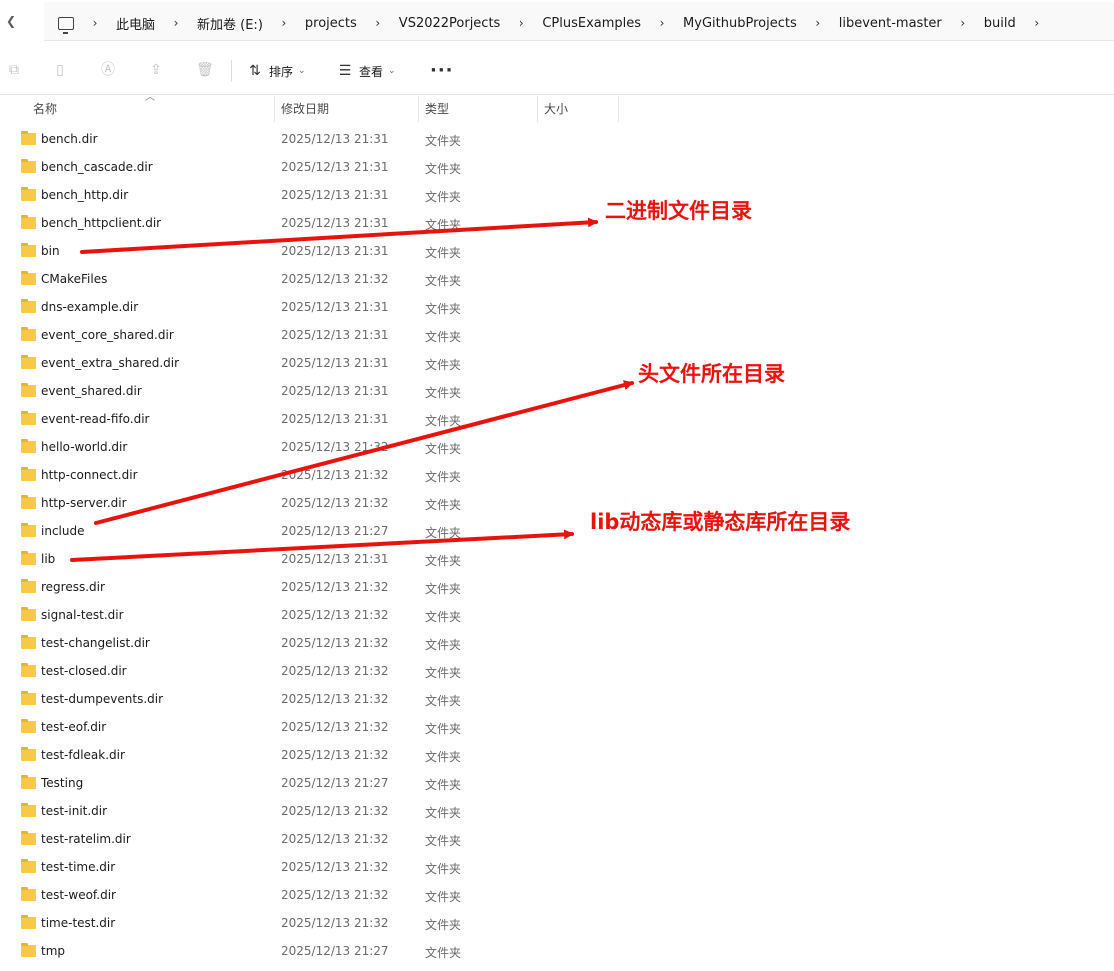 Image resolution: width=1114 pixels, height=971 pixels. What do you see at coordinates (557, 616) in the screenshot?
I see `file-row: signal-test.dir 2025/12/13 21:32 文件夹` at bounding box center [557, 616].